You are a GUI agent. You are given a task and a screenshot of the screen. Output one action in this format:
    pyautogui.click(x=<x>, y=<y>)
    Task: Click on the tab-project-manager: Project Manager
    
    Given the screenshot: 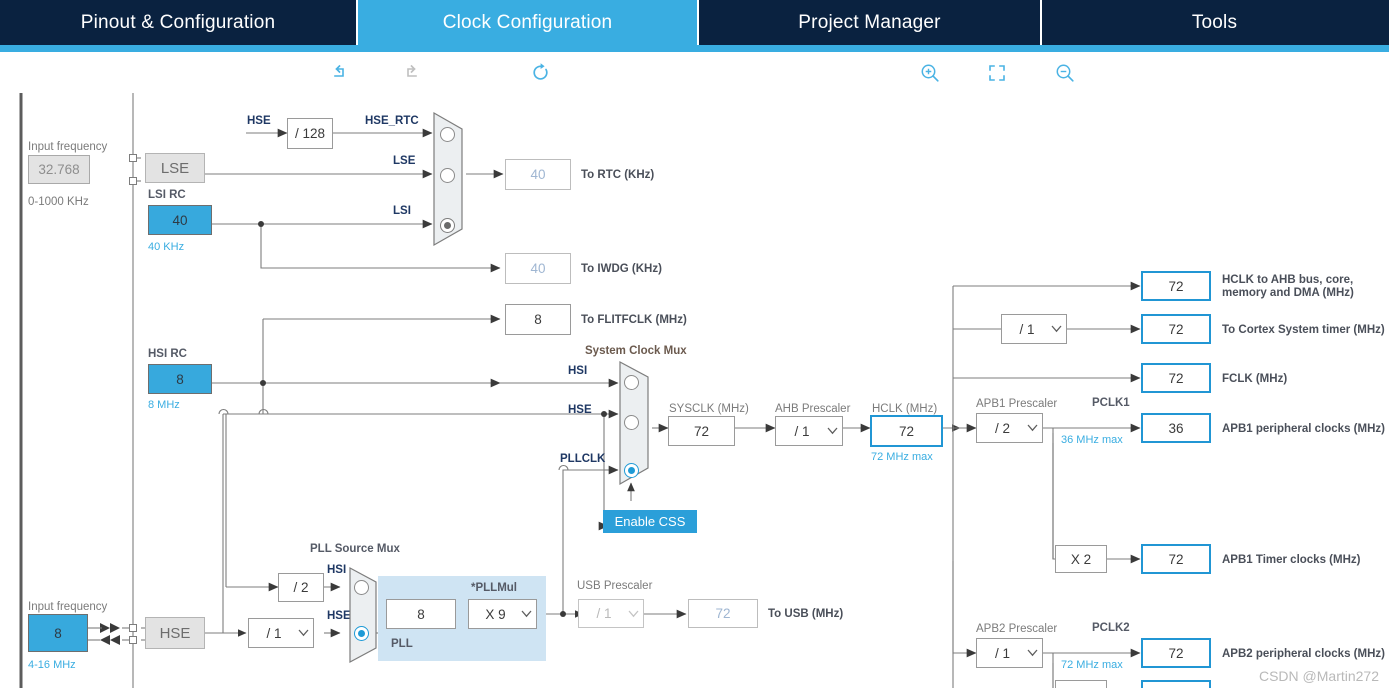 What is the action you would take?
    pyautogui.click(x=870, y=22)
    